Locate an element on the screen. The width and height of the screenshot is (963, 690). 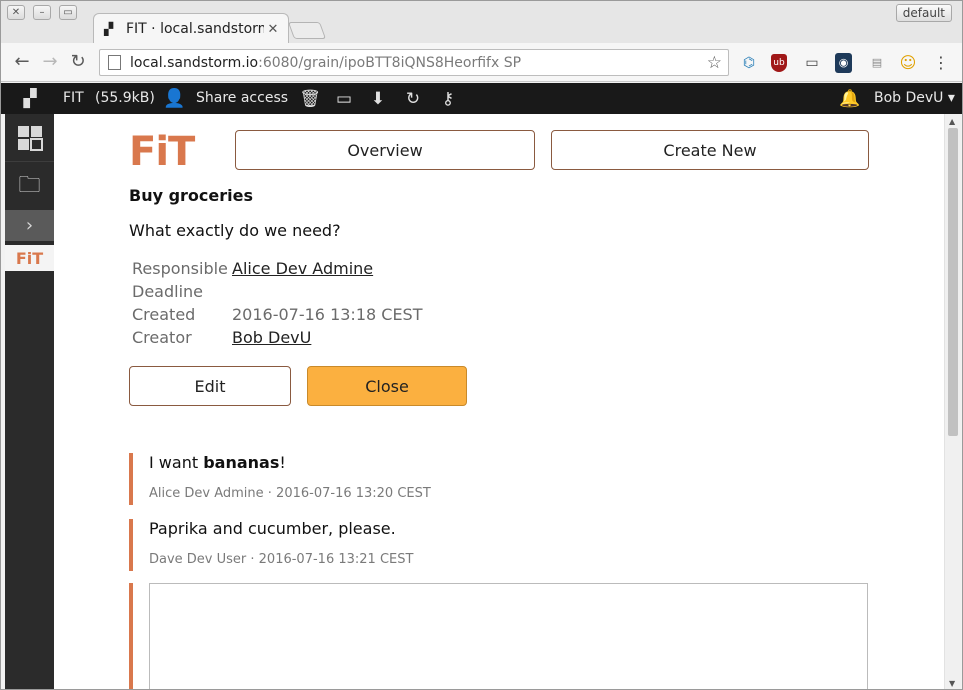
share-access-button: Share access is located at coordinates (242, 98).